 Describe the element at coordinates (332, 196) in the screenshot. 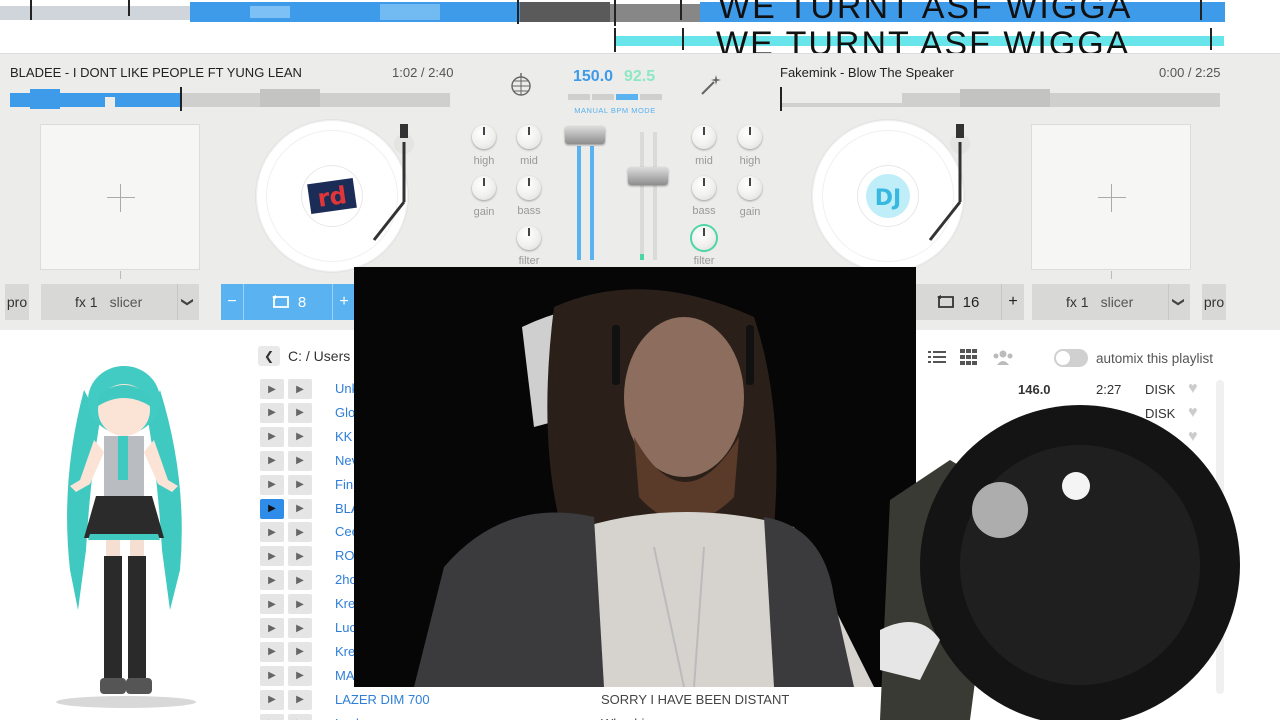

I see `rd-logo-icon: rd` at that location.